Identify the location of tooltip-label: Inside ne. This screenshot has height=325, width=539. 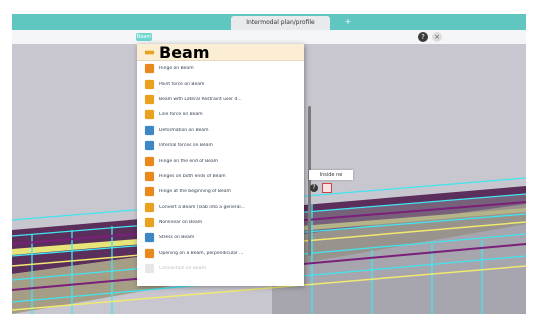
(331, 175).